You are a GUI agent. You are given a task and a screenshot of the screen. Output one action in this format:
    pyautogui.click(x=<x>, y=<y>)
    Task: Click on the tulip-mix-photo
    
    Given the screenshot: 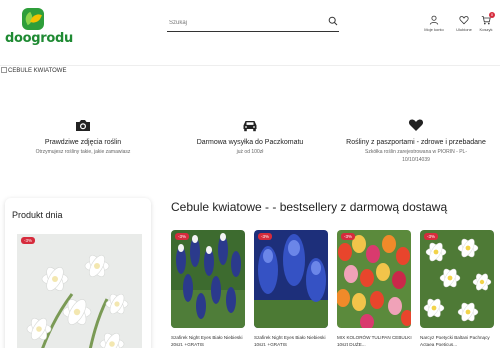 What is the action you would take?
    pyautogui.click(x=374, y=279)
    